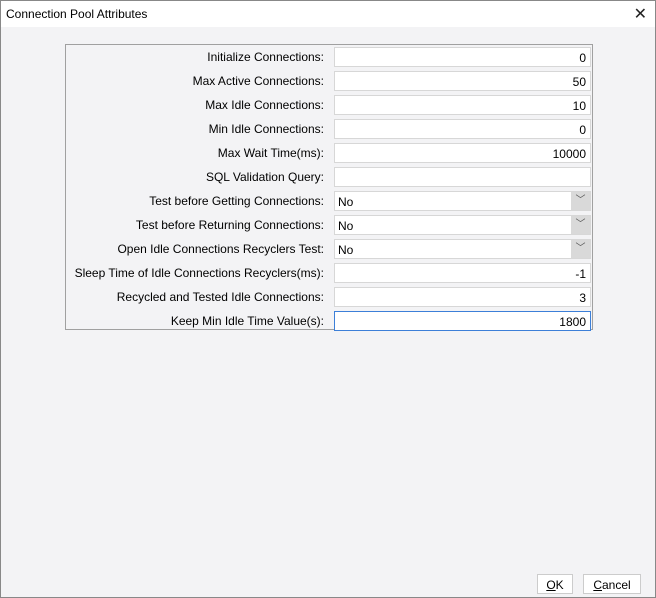 Image resolution: width=656 pixels, height=598 pixels. I want to click on field-input: 3, so click(462, 297).